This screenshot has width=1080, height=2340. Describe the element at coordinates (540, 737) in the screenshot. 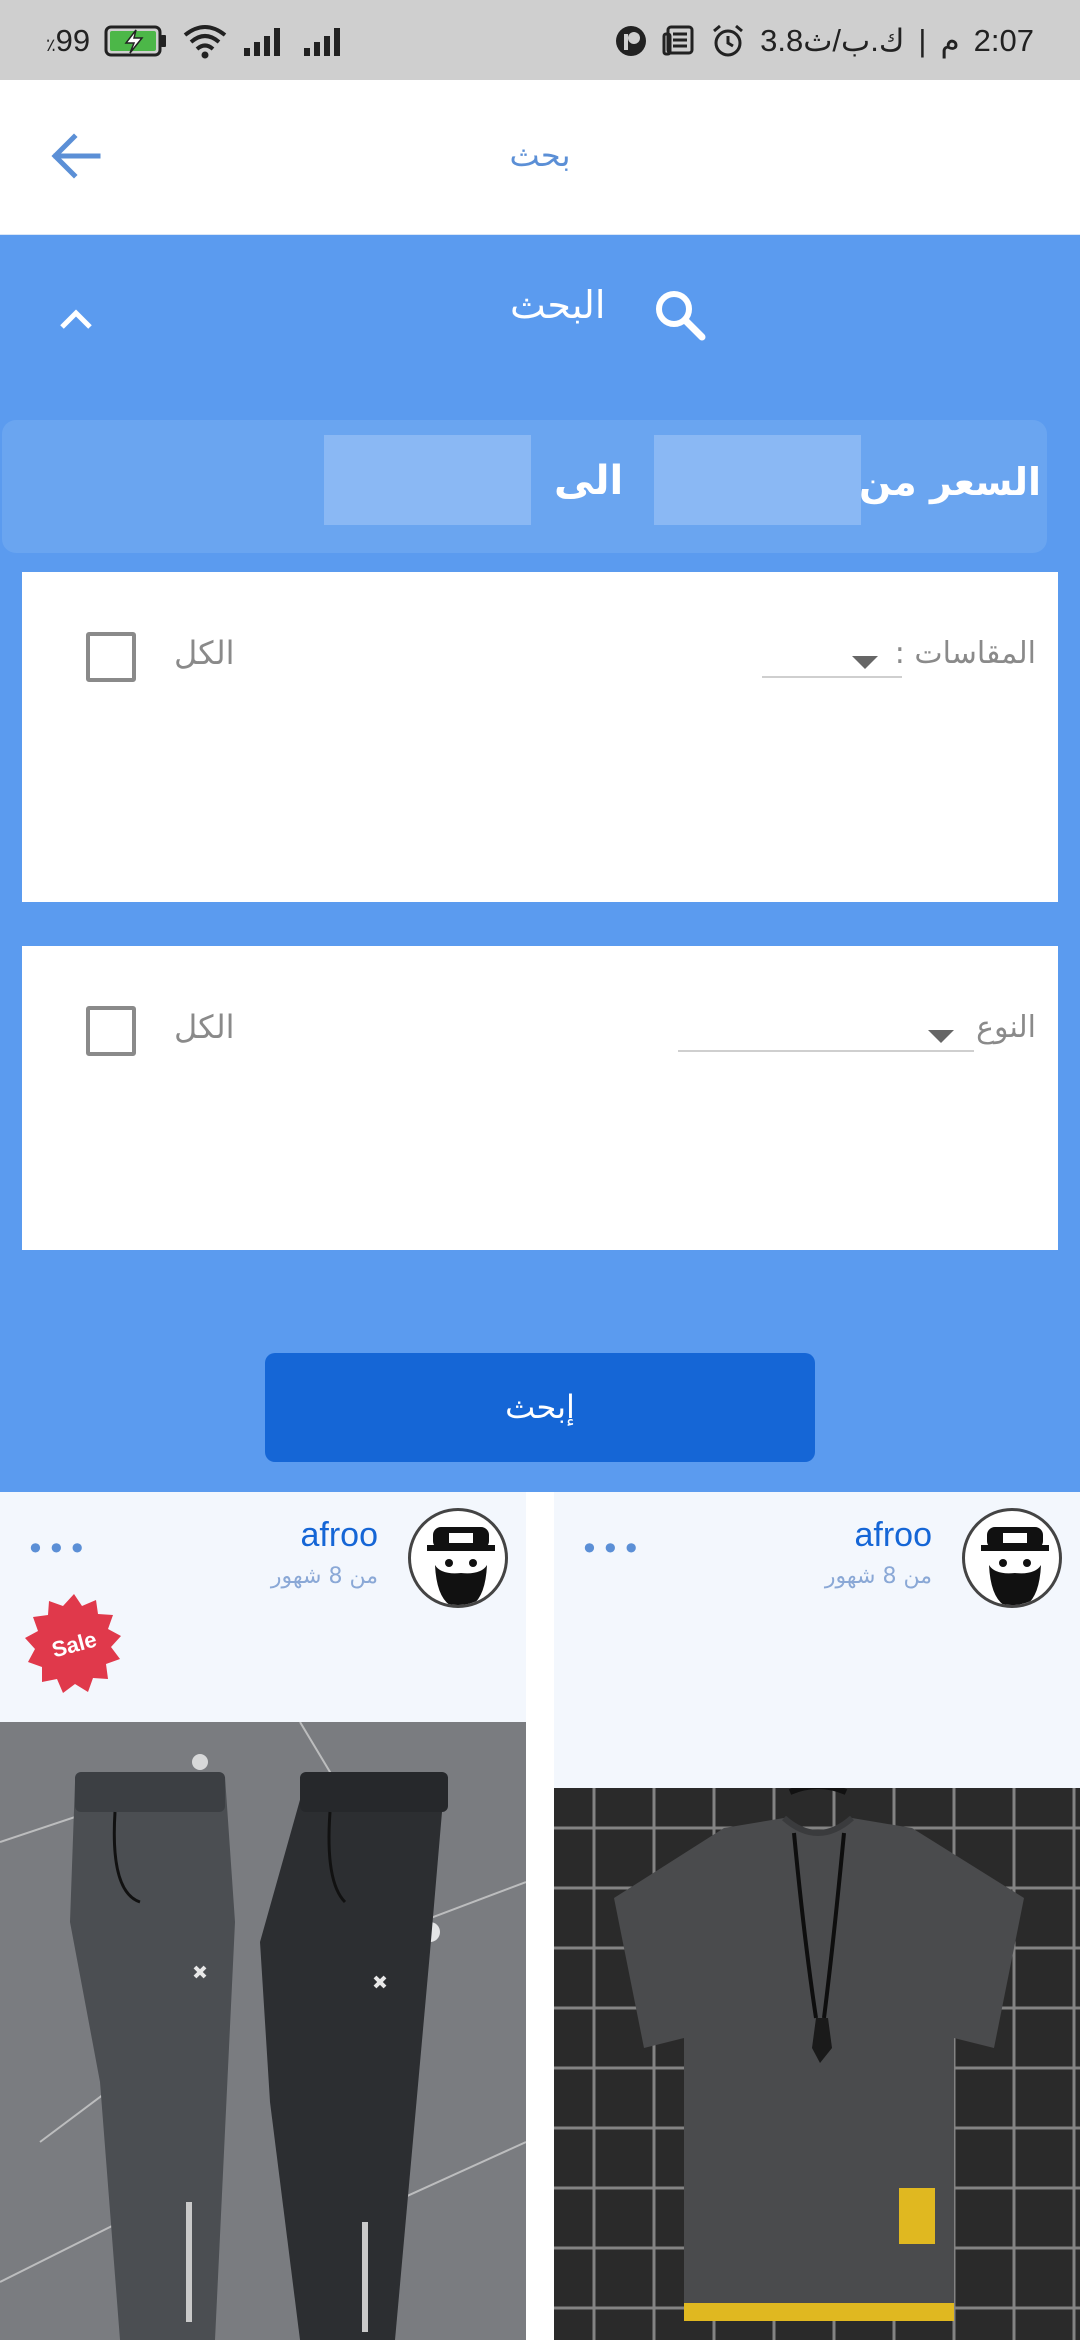

I see `sizes-filter-card: الكل المقاسات :` at that location.